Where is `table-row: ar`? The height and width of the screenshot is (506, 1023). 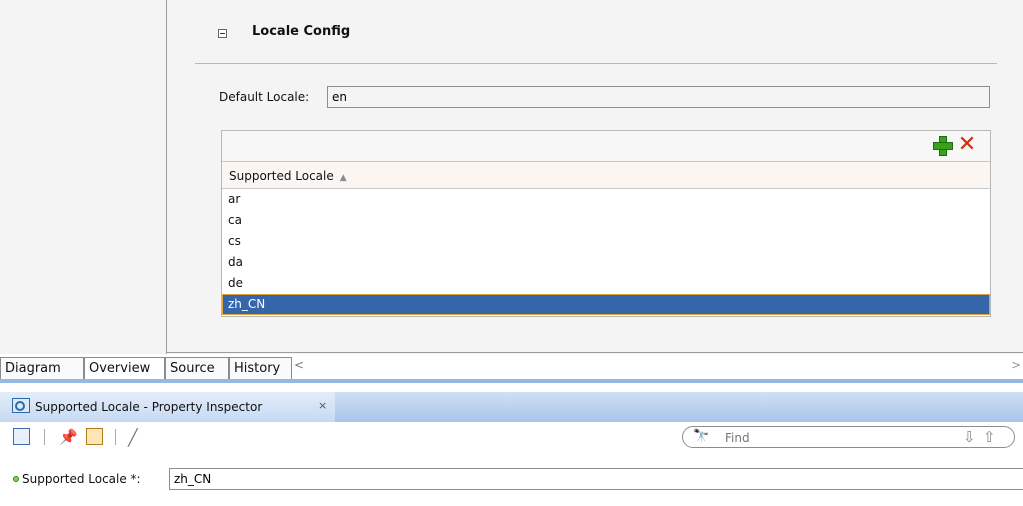
table-row: ar is located at coordinates (606, 199).